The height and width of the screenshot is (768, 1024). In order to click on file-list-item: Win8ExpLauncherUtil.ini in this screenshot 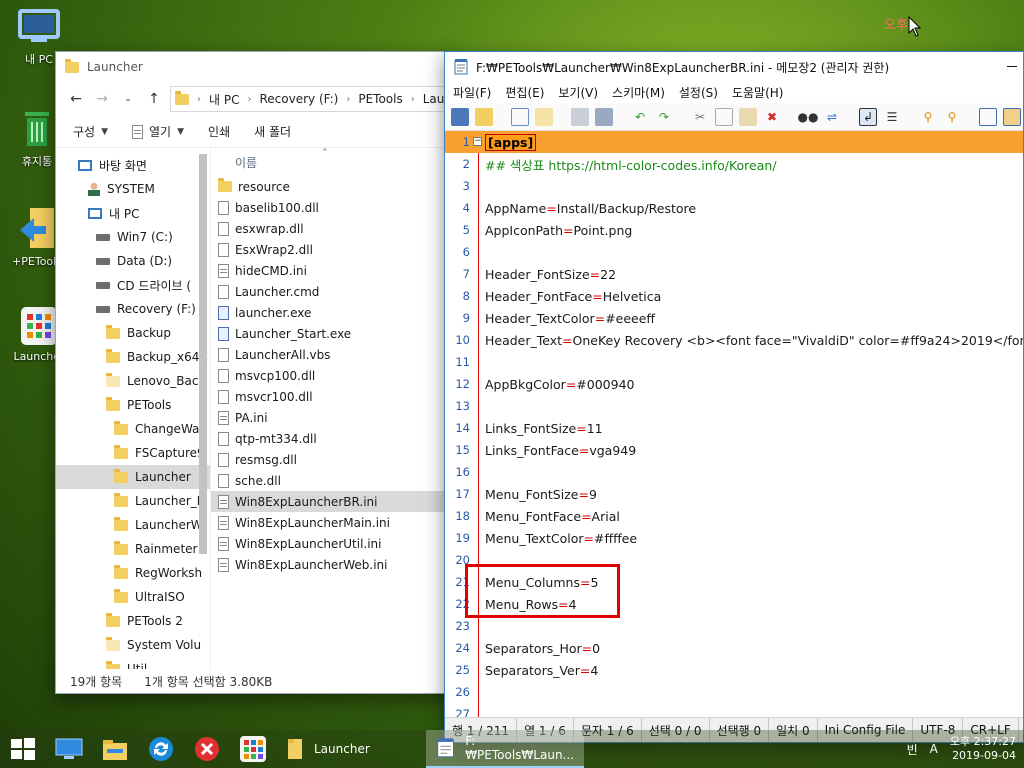, I will do `click(332, 543)`.